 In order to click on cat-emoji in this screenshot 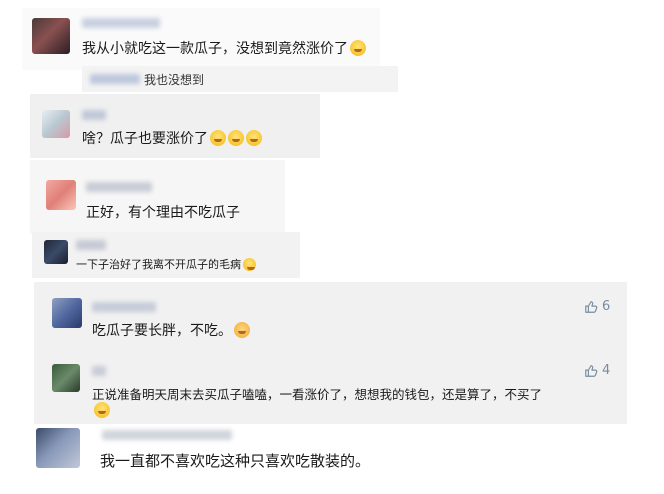, I will do `click(242, 330)`.